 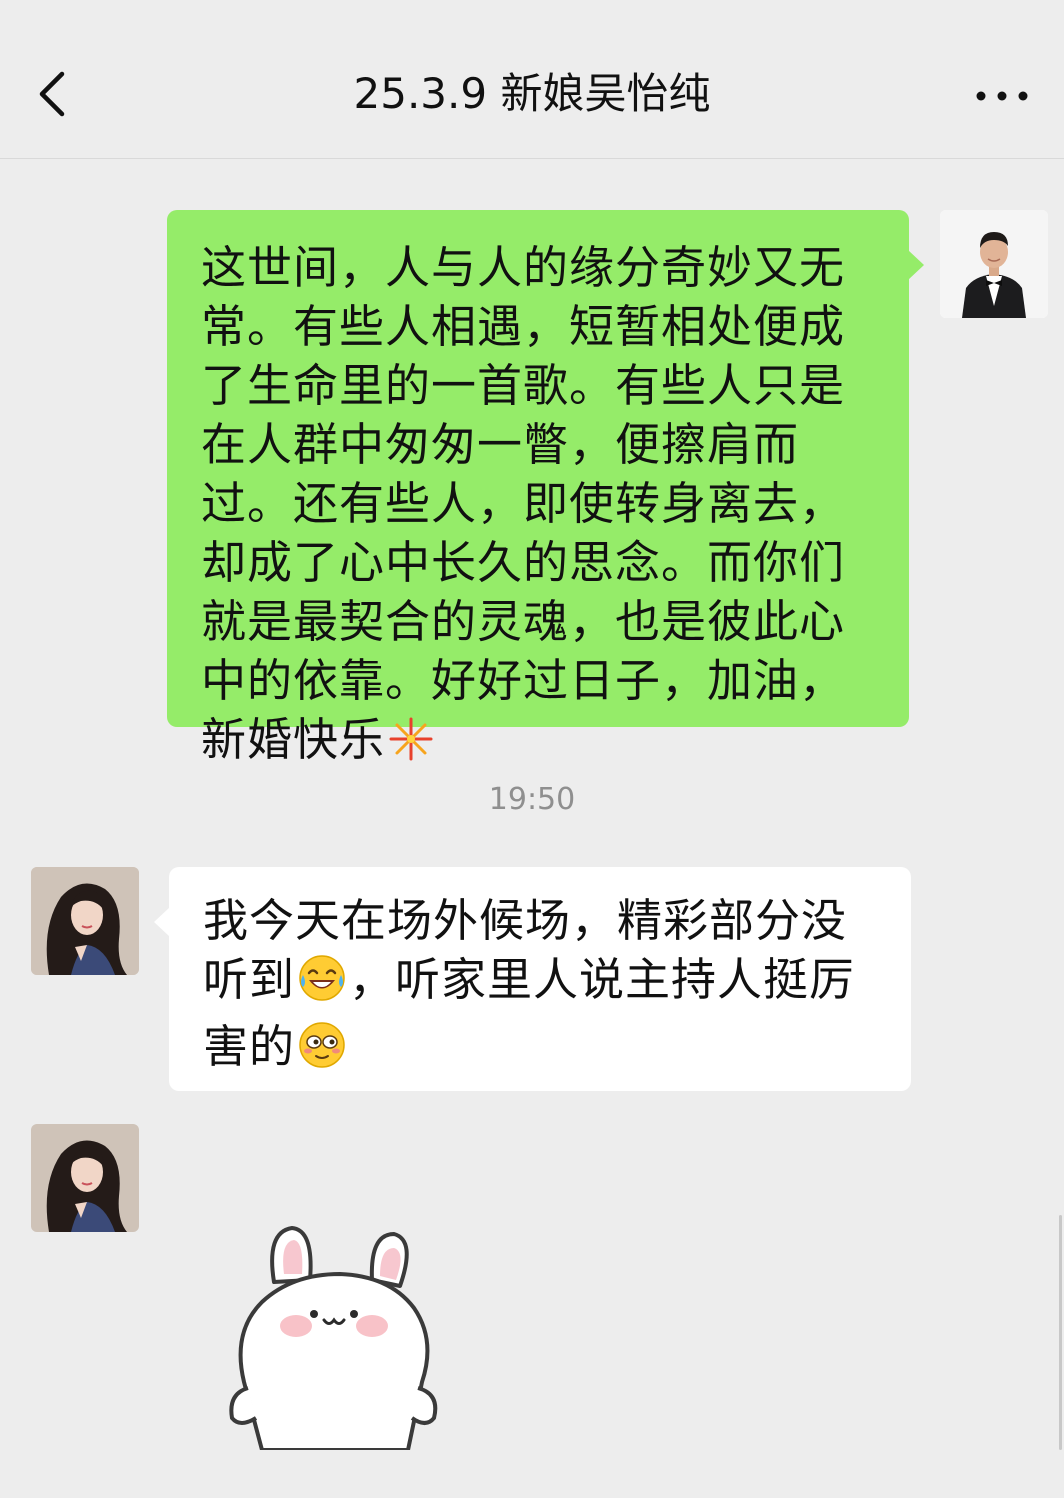 I want to click on more-dots-icon, so click(x=1002, y=96).